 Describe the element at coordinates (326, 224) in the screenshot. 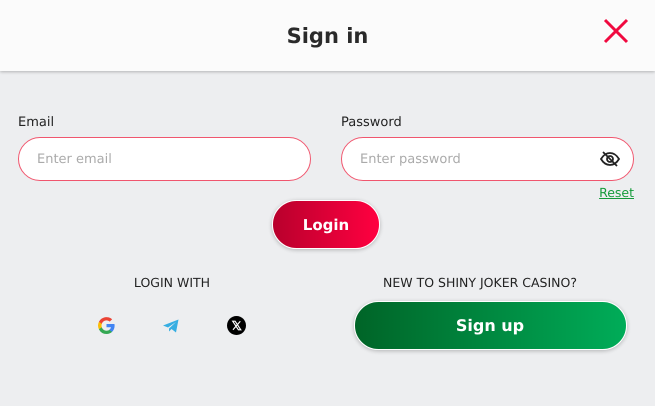

I see `login-button: Login` at that location.